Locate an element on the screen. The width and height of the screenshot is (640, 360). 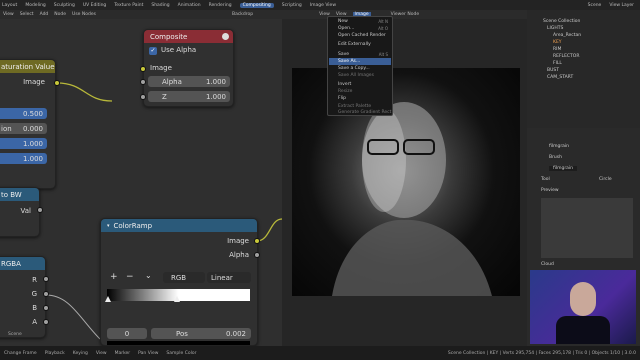
outliner-item-lights: LIGHTS is located at coordinates (555, 28).